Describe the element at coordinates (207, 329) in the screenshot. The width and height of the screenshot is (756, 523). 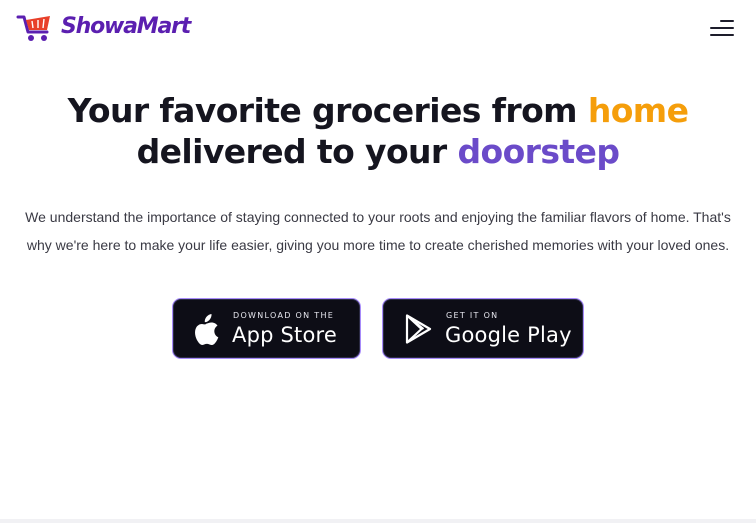
I see `apple-icon` at that location.